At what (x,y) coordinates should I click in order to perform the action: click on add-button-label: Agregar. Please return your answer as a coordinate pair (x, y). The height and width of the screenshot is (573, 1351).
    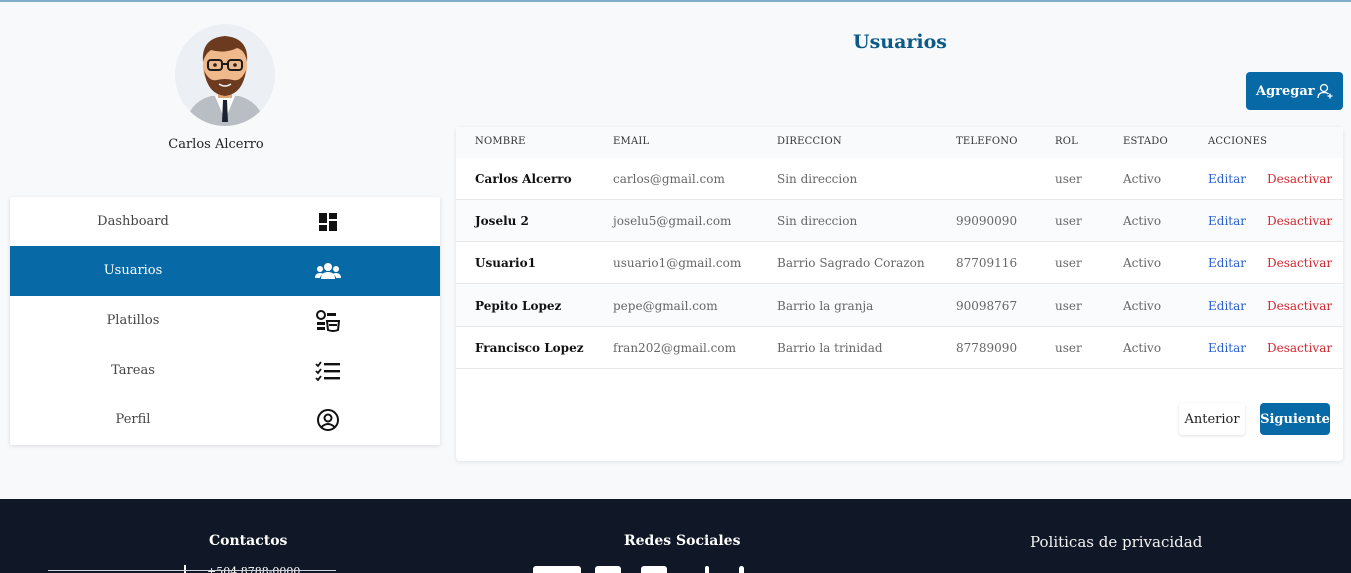
    Looking at the image, I should click on (1285, 91).